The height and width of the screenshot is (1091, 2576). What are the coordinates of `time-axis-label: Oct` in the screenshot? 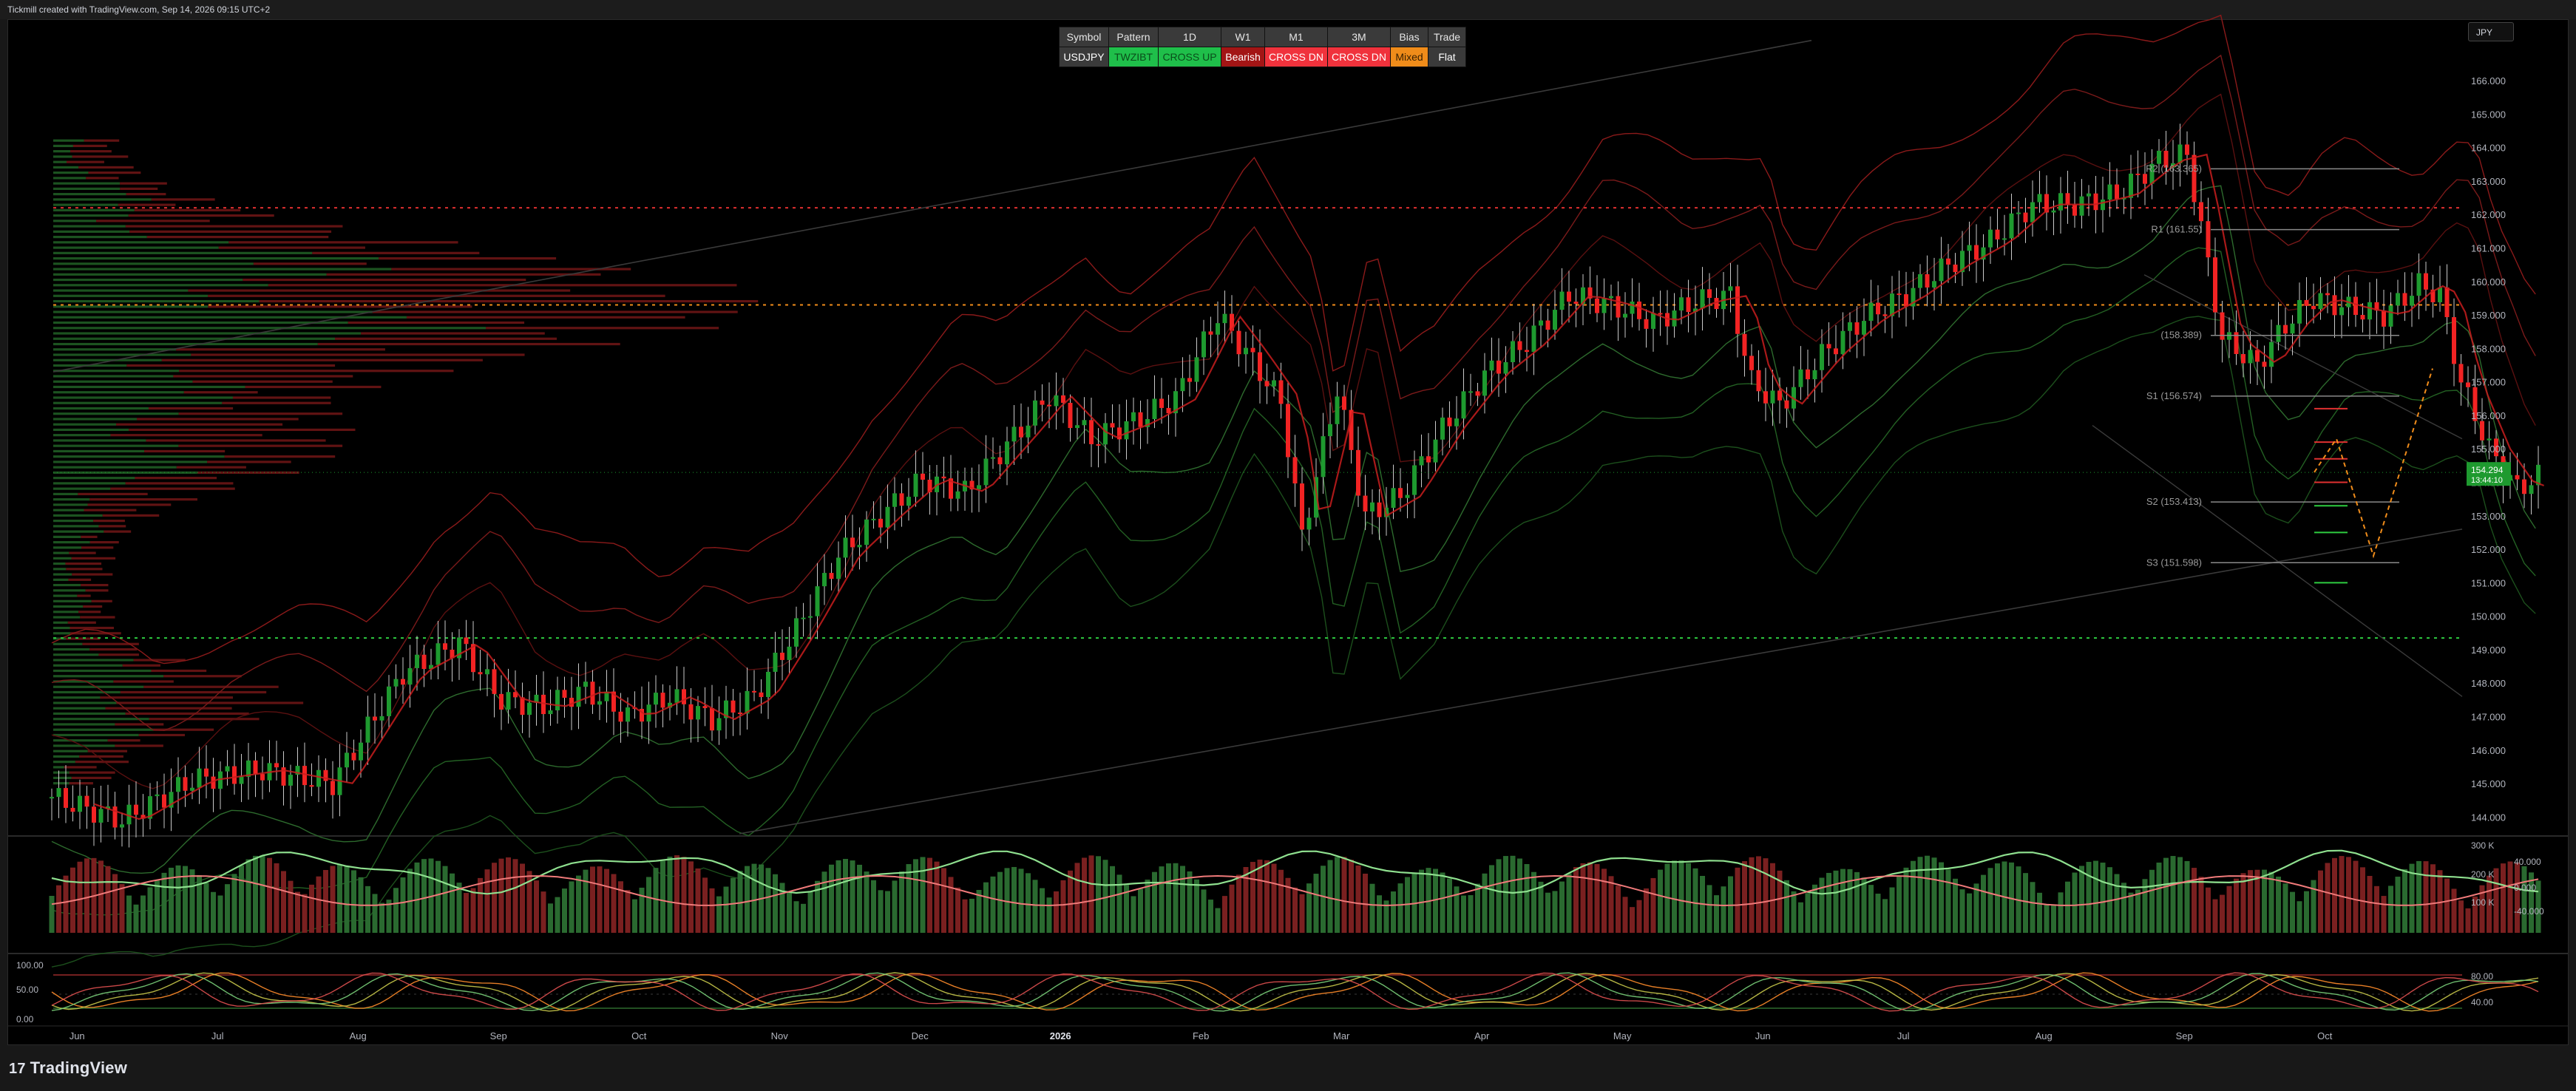 It's located at (639, 1036).